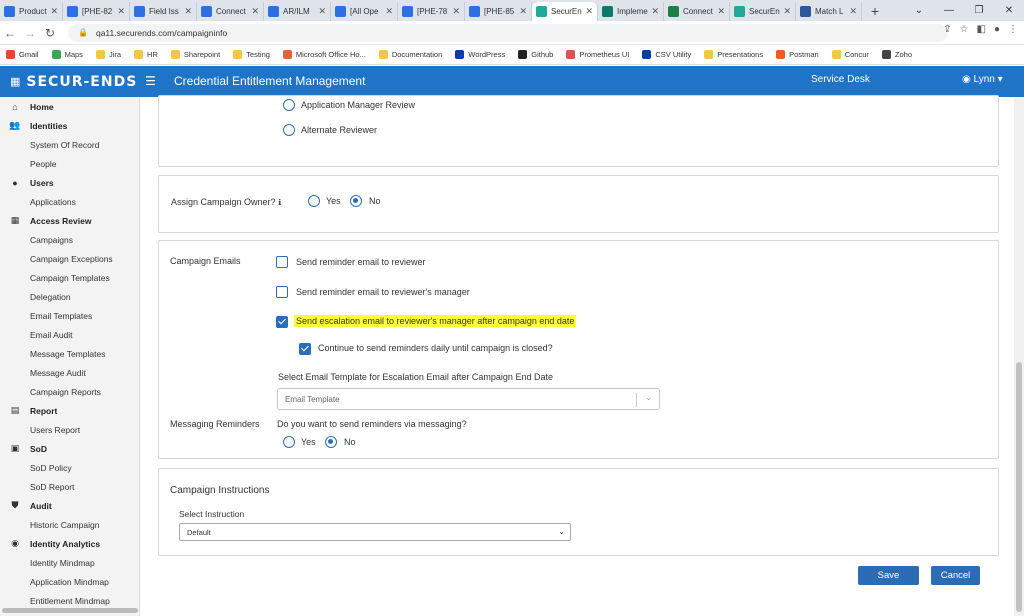 This screenshot has height=616, width=1024. What do you see at coordinates (150, 81) in the screenshot?
I see `hamburger-icon: ☰` at bounding box center [150, 81].